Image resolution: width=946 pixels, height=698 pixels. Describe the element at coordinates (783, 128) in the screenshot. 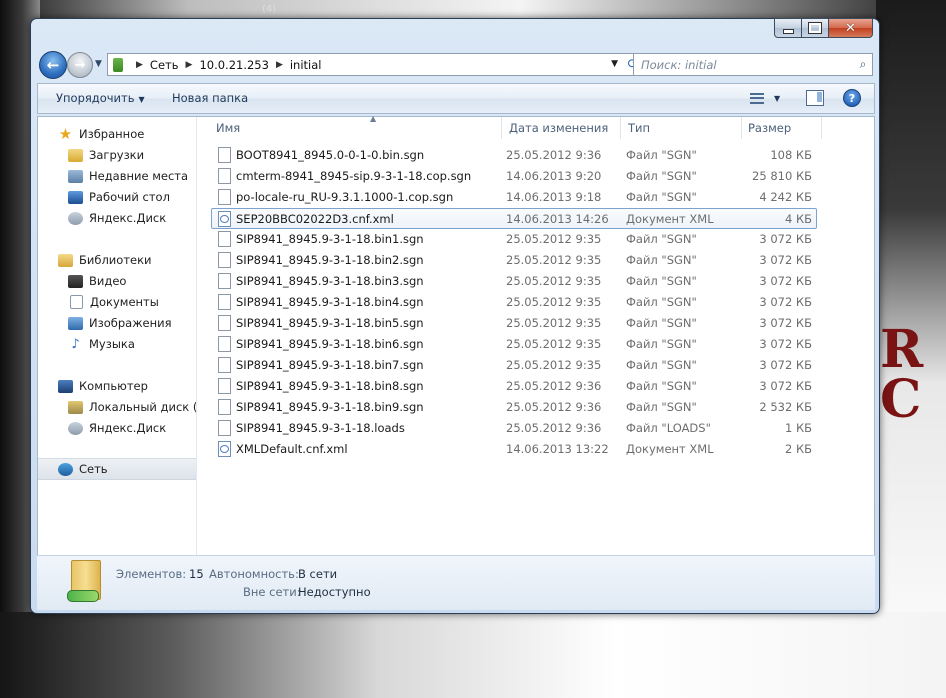

I see `column-header-size: Размер` at that location.